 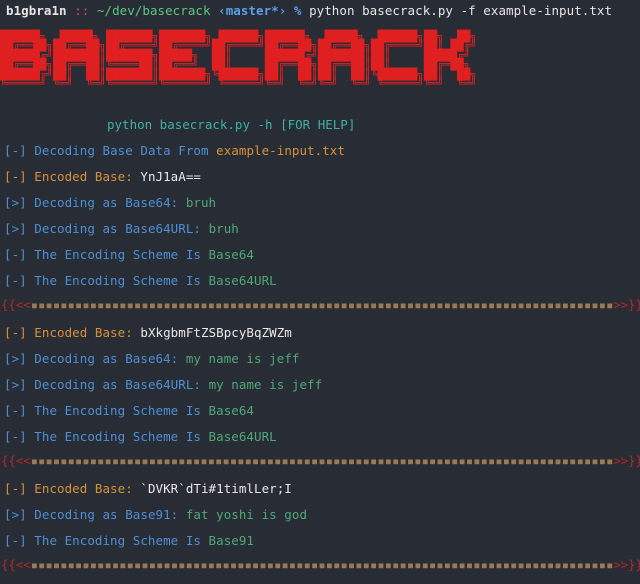 What do you see at coordinates (246, 514) in the screenshot?
I see `decoding-as-result: fat yoshi is god` at bounding box center [246, 514].